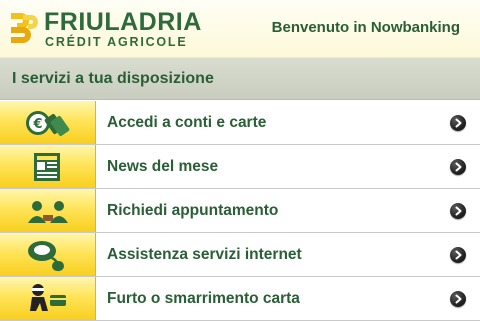  I want to click on menu-item-card-theft: Furto o smarrimento carta, so click(240, 299).